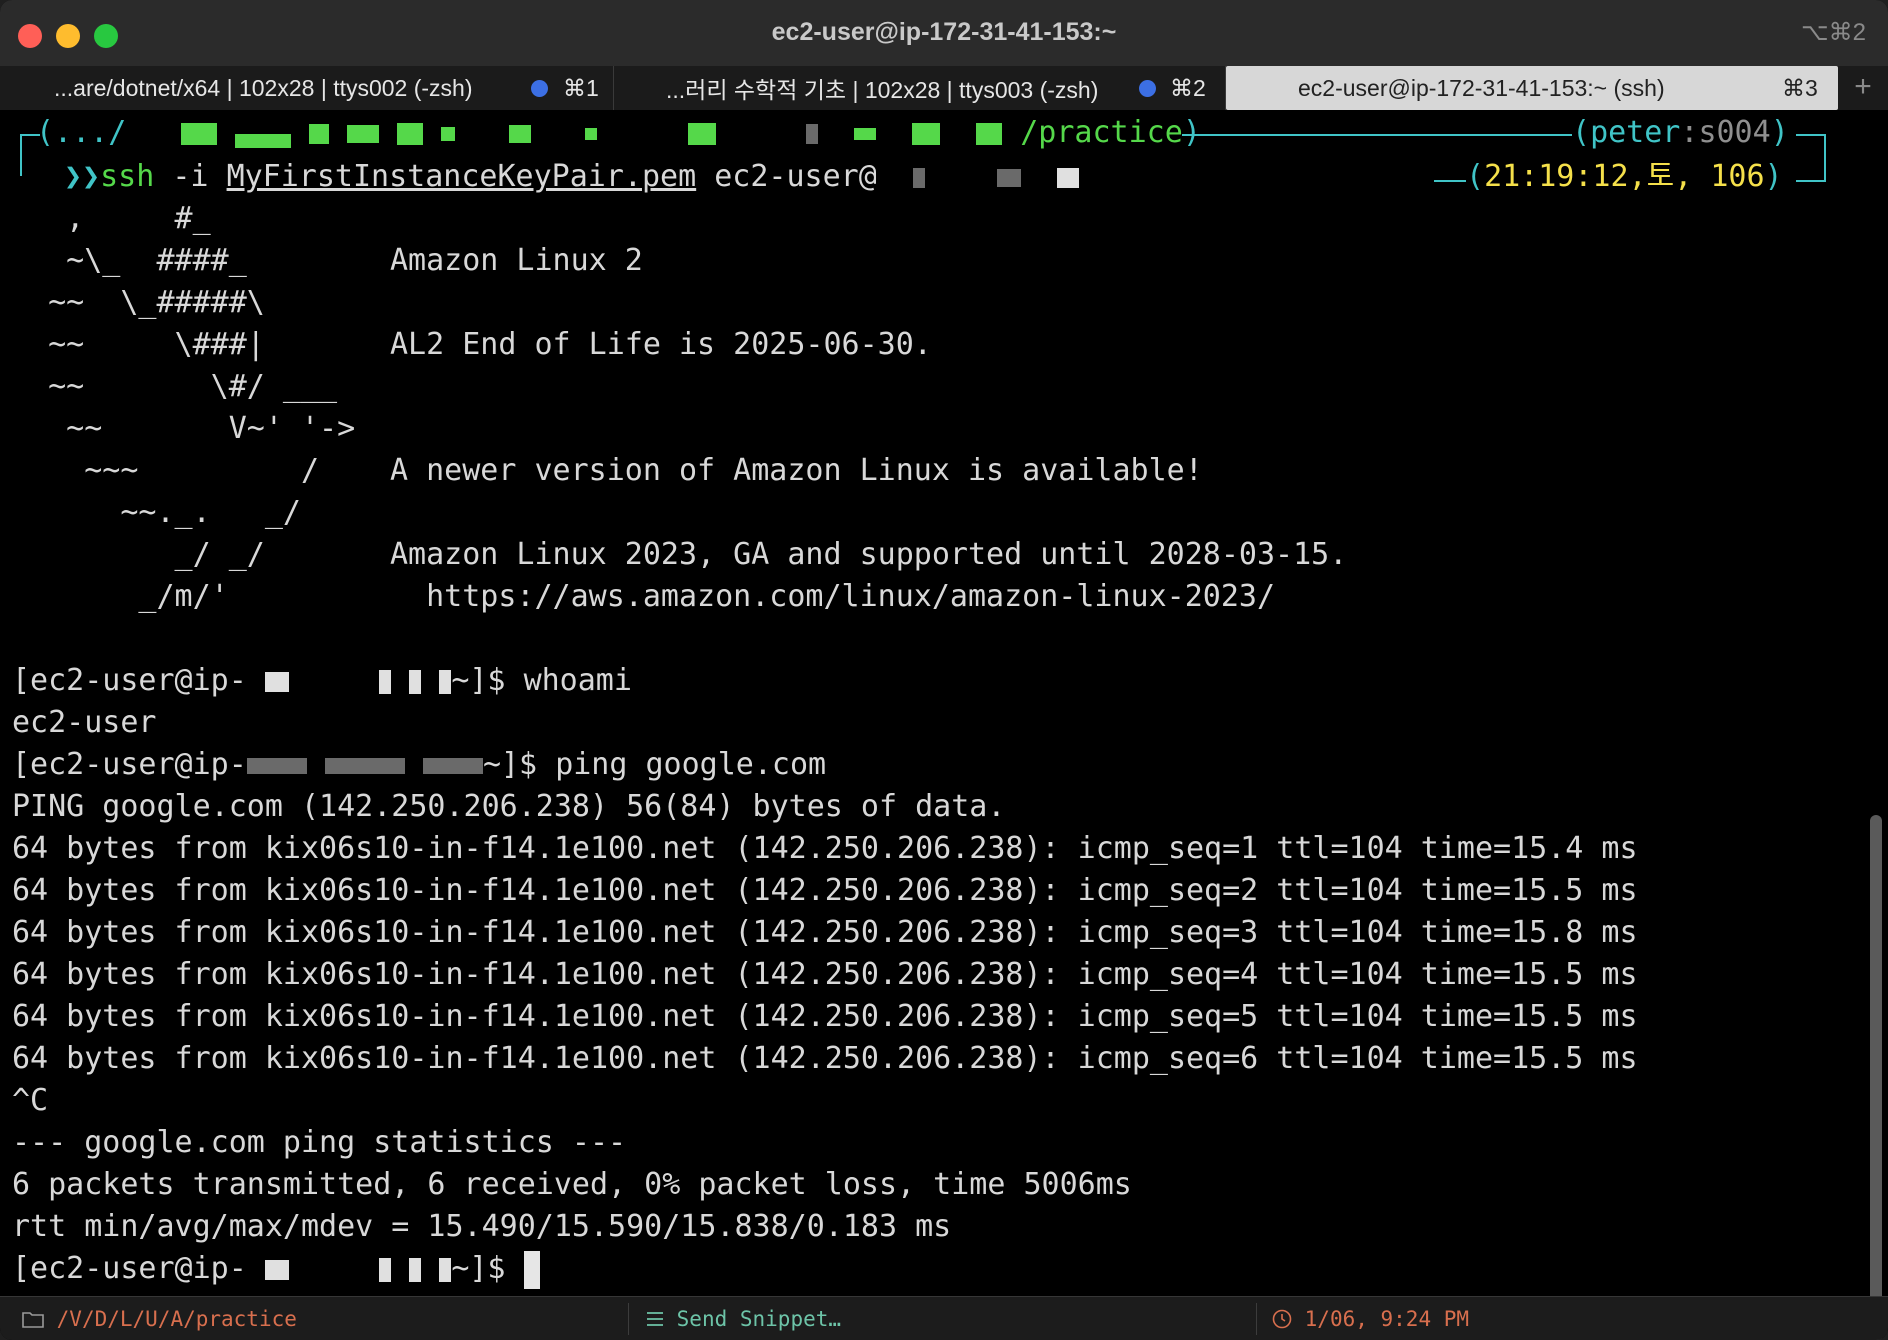 This screenshot has height=1340, width=1888. I want to click on shell-prompt-line: [ec2-user@ip- ~]$, so click(276, 1269).